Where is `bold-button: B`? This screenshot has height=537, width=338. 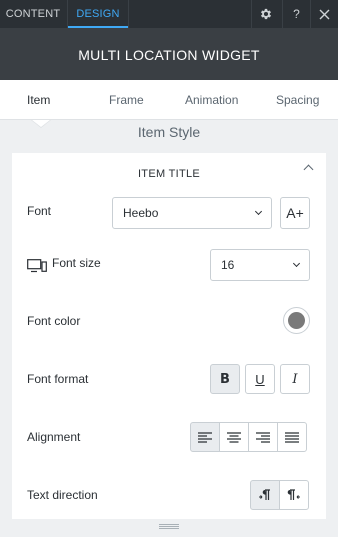
bold-button: B is located at coordinates (225, 379).